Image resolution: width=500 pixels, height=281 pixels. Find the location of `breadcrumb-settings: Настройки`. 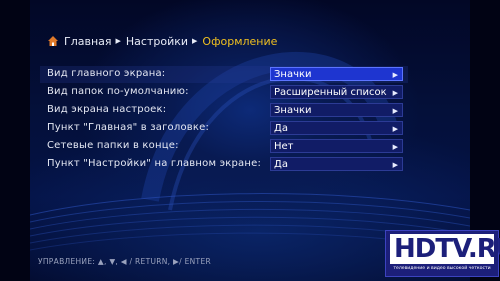

breadcrumb-settings: Настройки is located at coordinates (157, 41).